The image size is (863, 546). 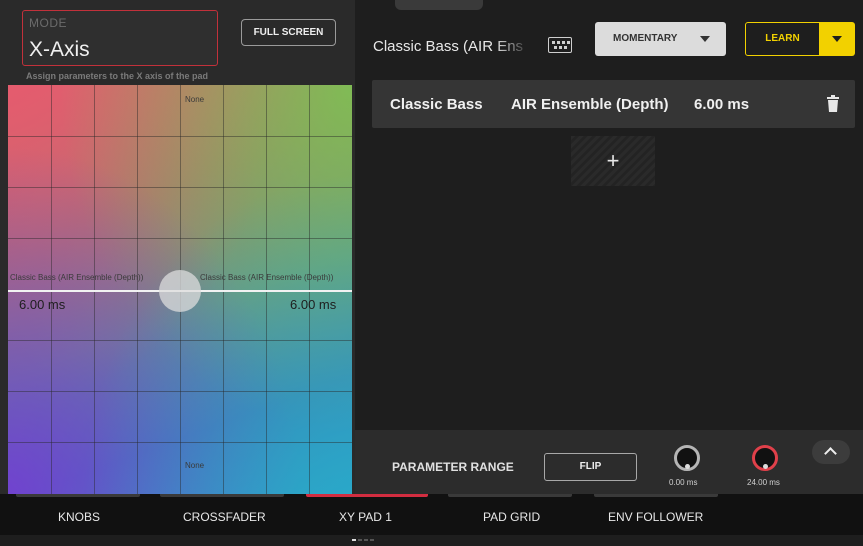 What do you see at coordinates (560, 45) in the screenshot?
I see `keyboard-icon` at bounding box center [560, 45].